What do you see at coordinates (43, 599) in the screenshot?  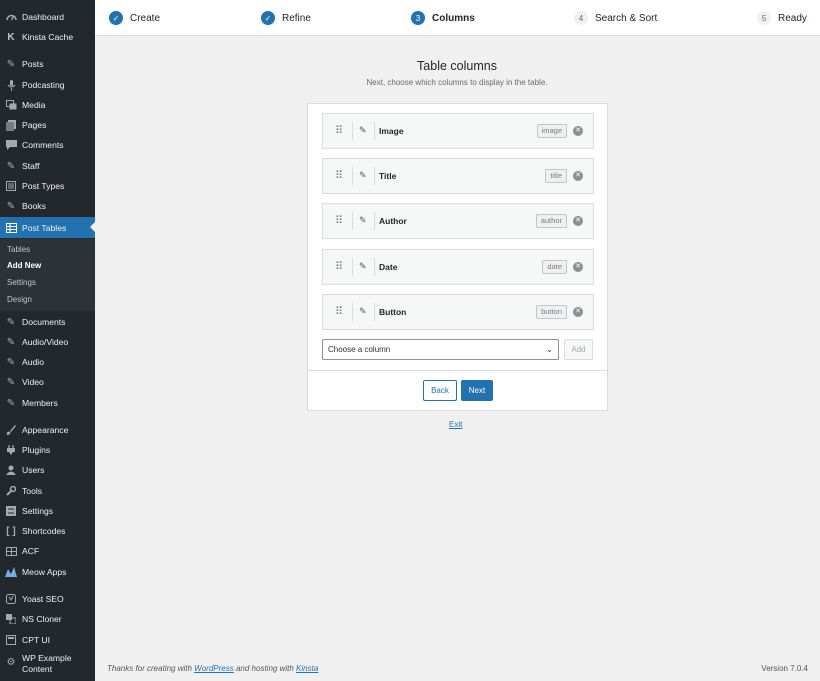 I see `sidebar-item-label: Yoast SEO` at bounding box center [43, 599].